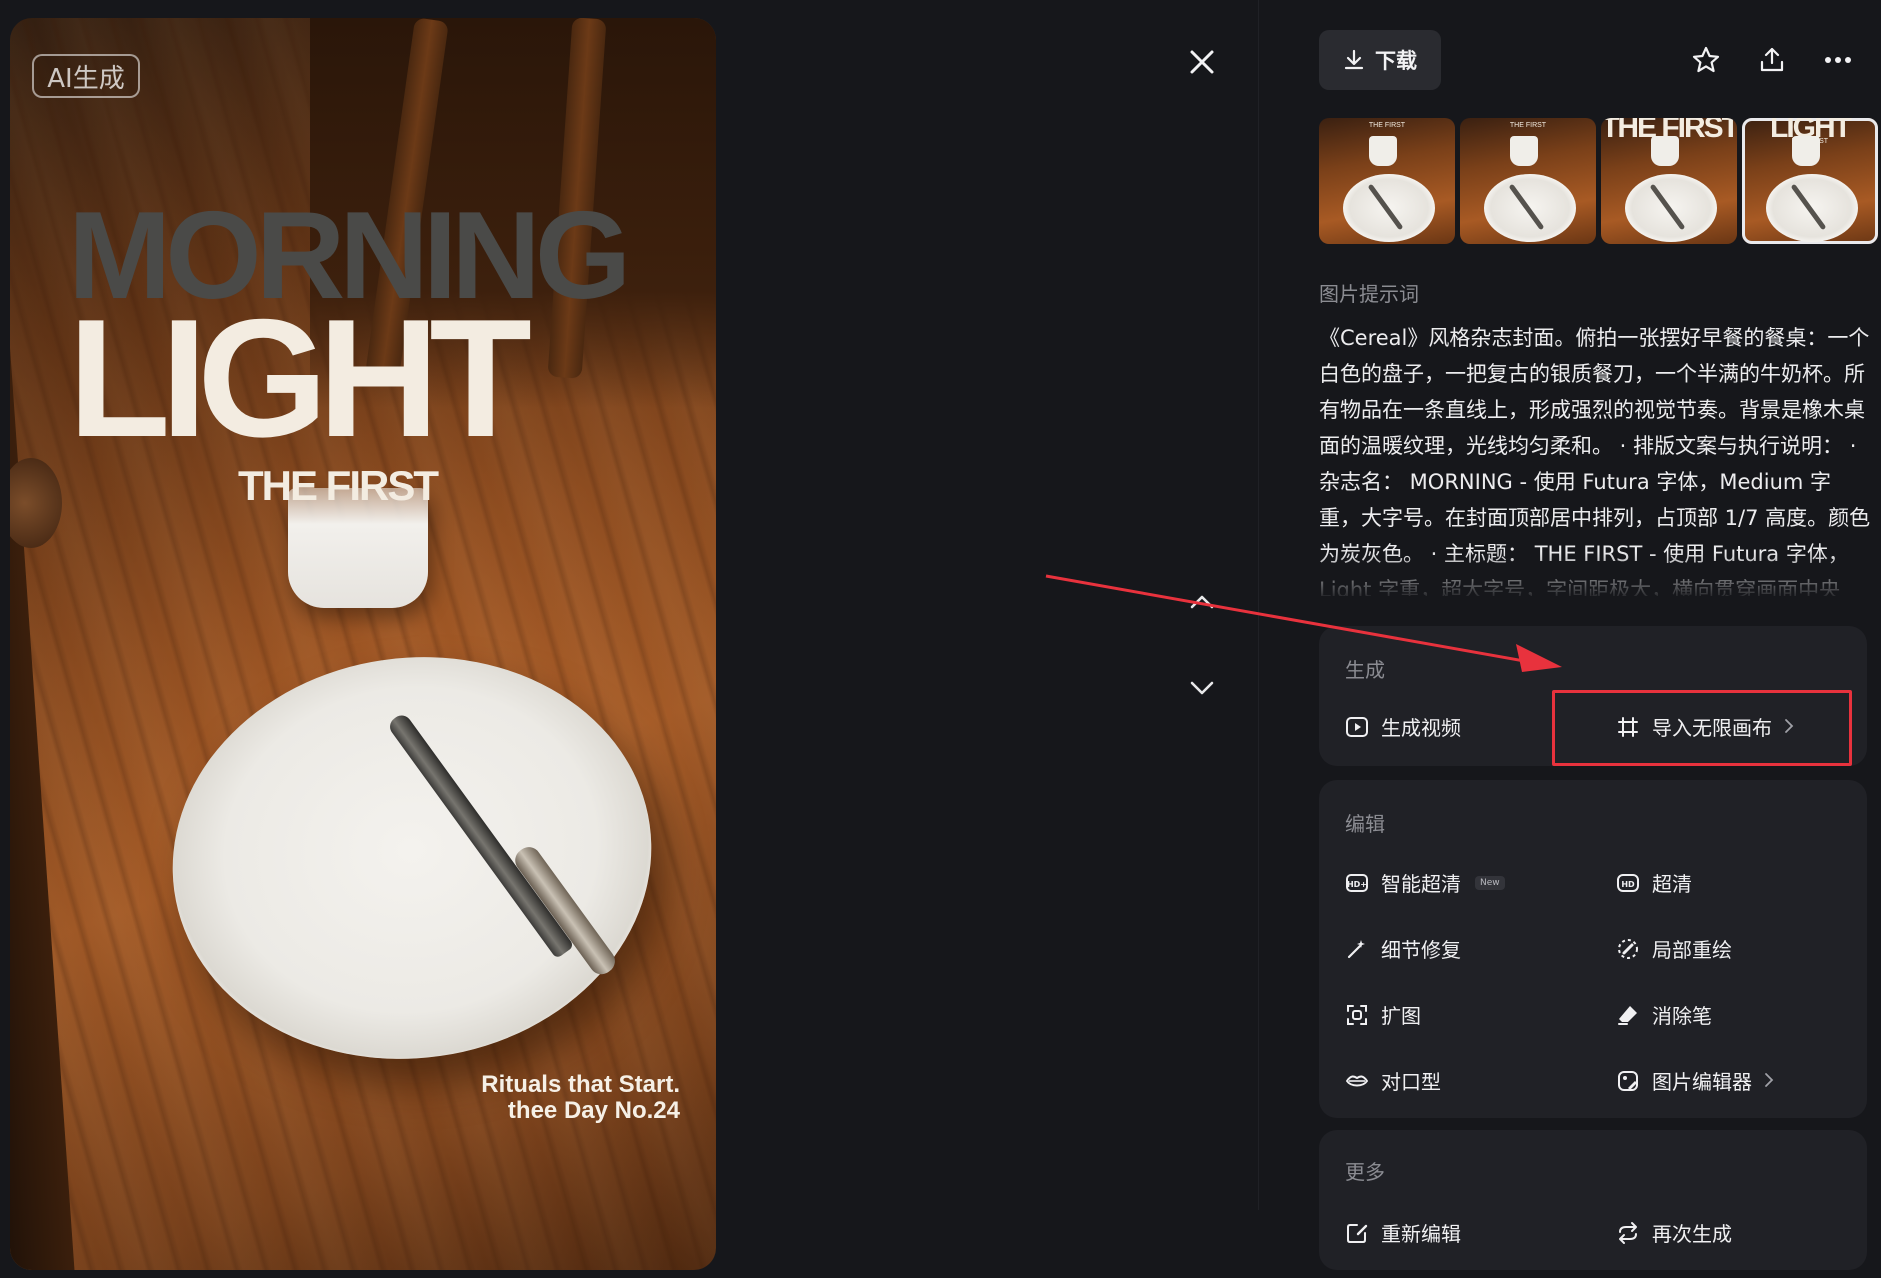  I want to click on thumbnail-3: THE FIRST, so click(1669, 181).